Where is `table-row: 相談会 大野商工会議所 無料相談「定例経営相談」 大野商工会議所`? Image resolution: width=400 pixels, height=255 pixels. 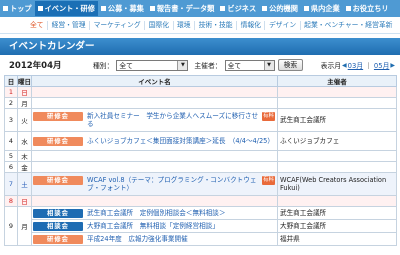 table-row: 相談会 大野商工会議所 無料相談「定例経営相談」 大野商工会議所 is located at coordinates (201, 226).